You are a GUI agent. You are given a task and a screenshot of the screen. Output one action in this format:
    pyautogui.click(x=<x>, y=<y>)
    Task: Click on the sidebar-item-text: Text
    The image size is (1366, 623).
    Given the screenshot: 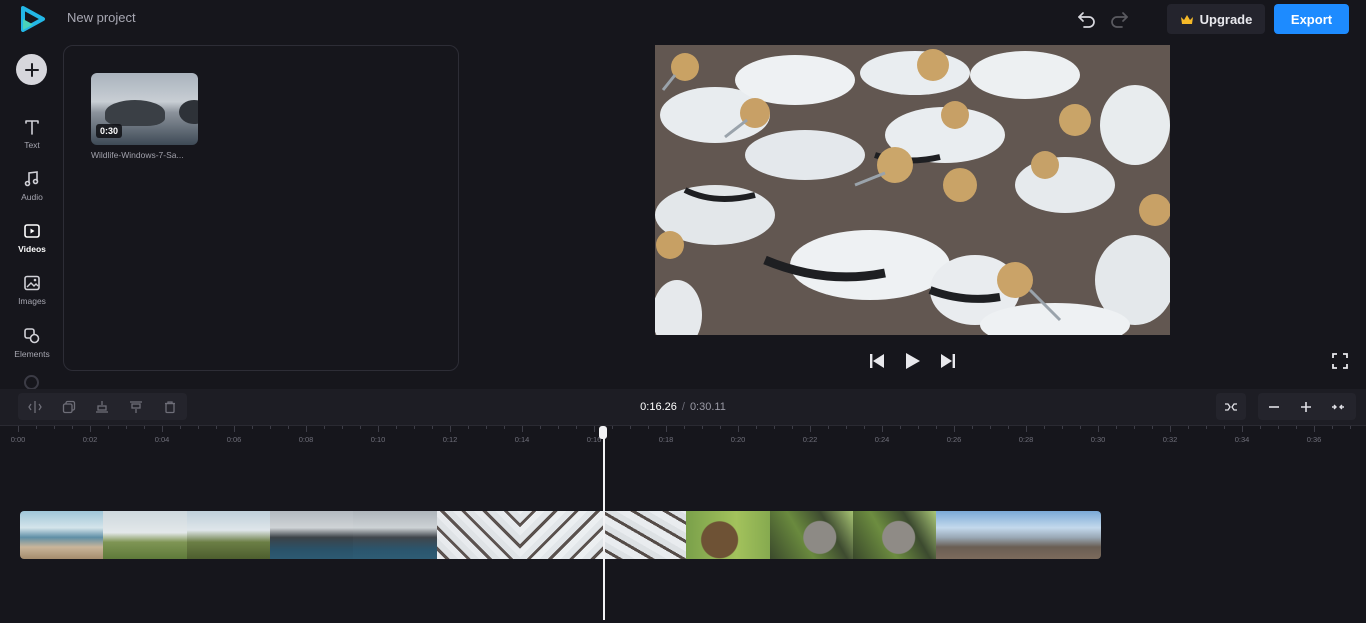 What is the action you would take?
    pyautogui.click(x=32, y=137)
    